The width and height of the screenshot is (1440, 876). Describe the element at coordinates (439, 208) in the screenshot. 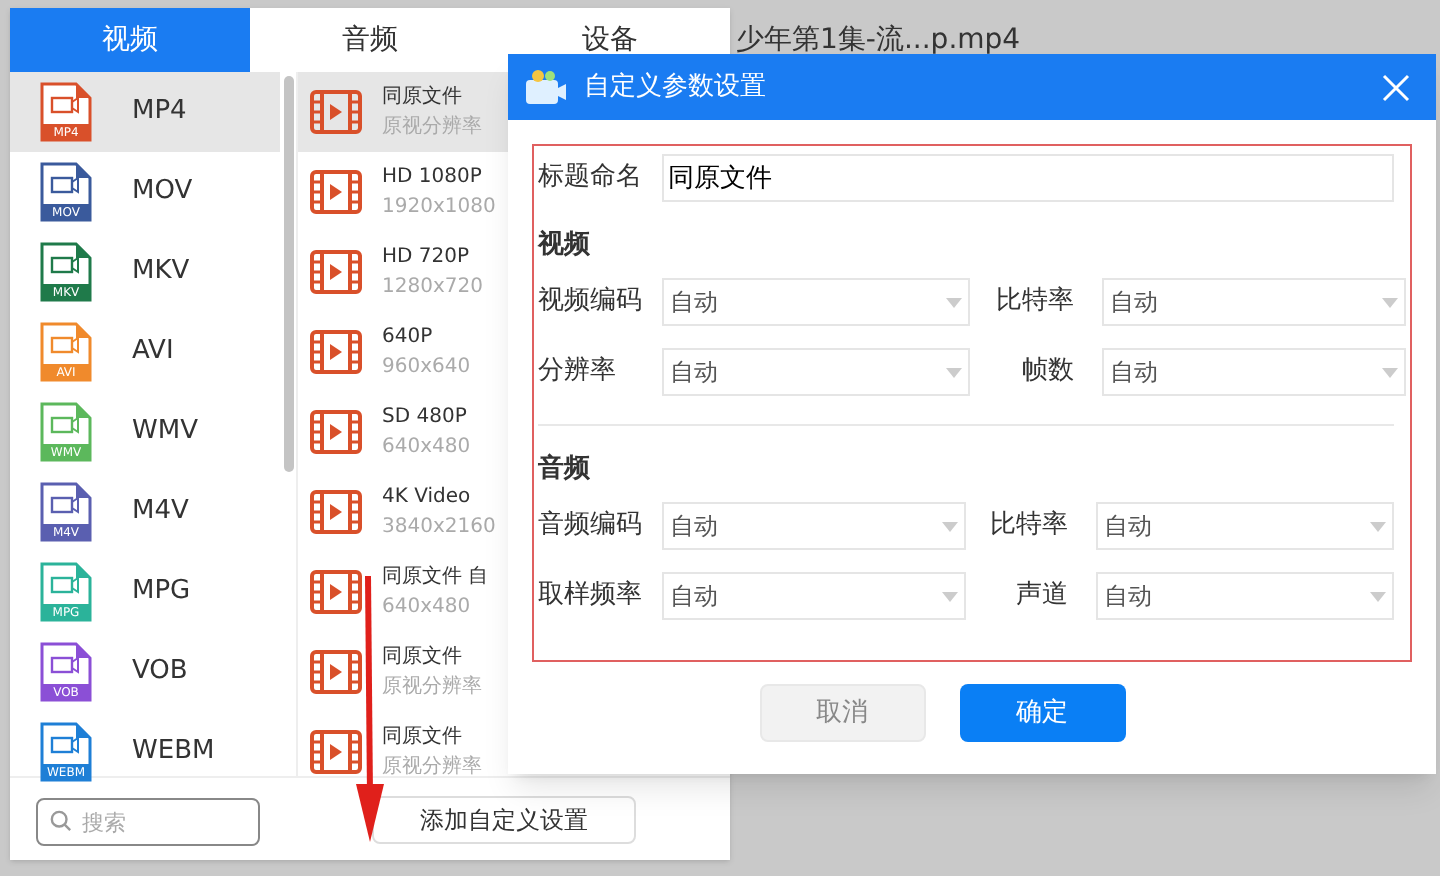

I see `preset-detail: 1920x1080` at that location.